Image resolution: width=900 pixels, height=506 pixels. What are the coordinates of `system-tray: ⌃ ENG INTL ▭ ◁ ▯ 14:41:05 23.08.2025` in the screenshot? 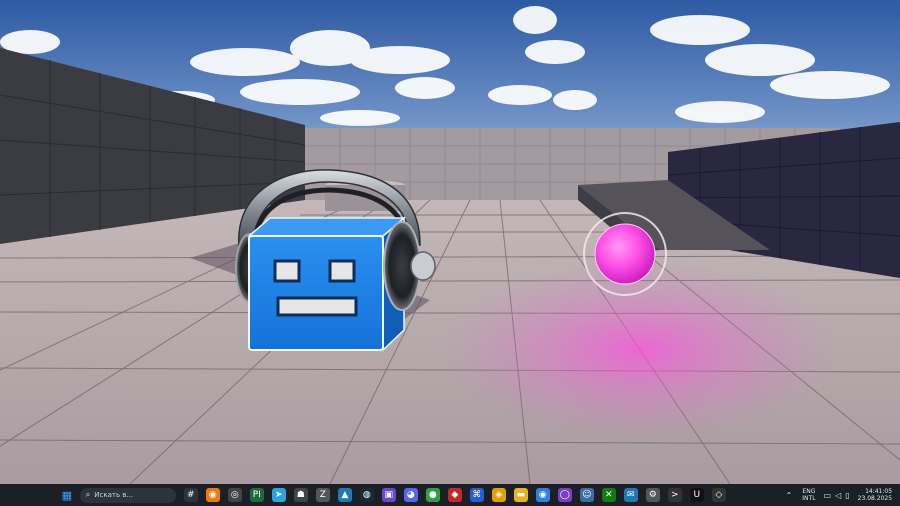 It's located at (843, 495).